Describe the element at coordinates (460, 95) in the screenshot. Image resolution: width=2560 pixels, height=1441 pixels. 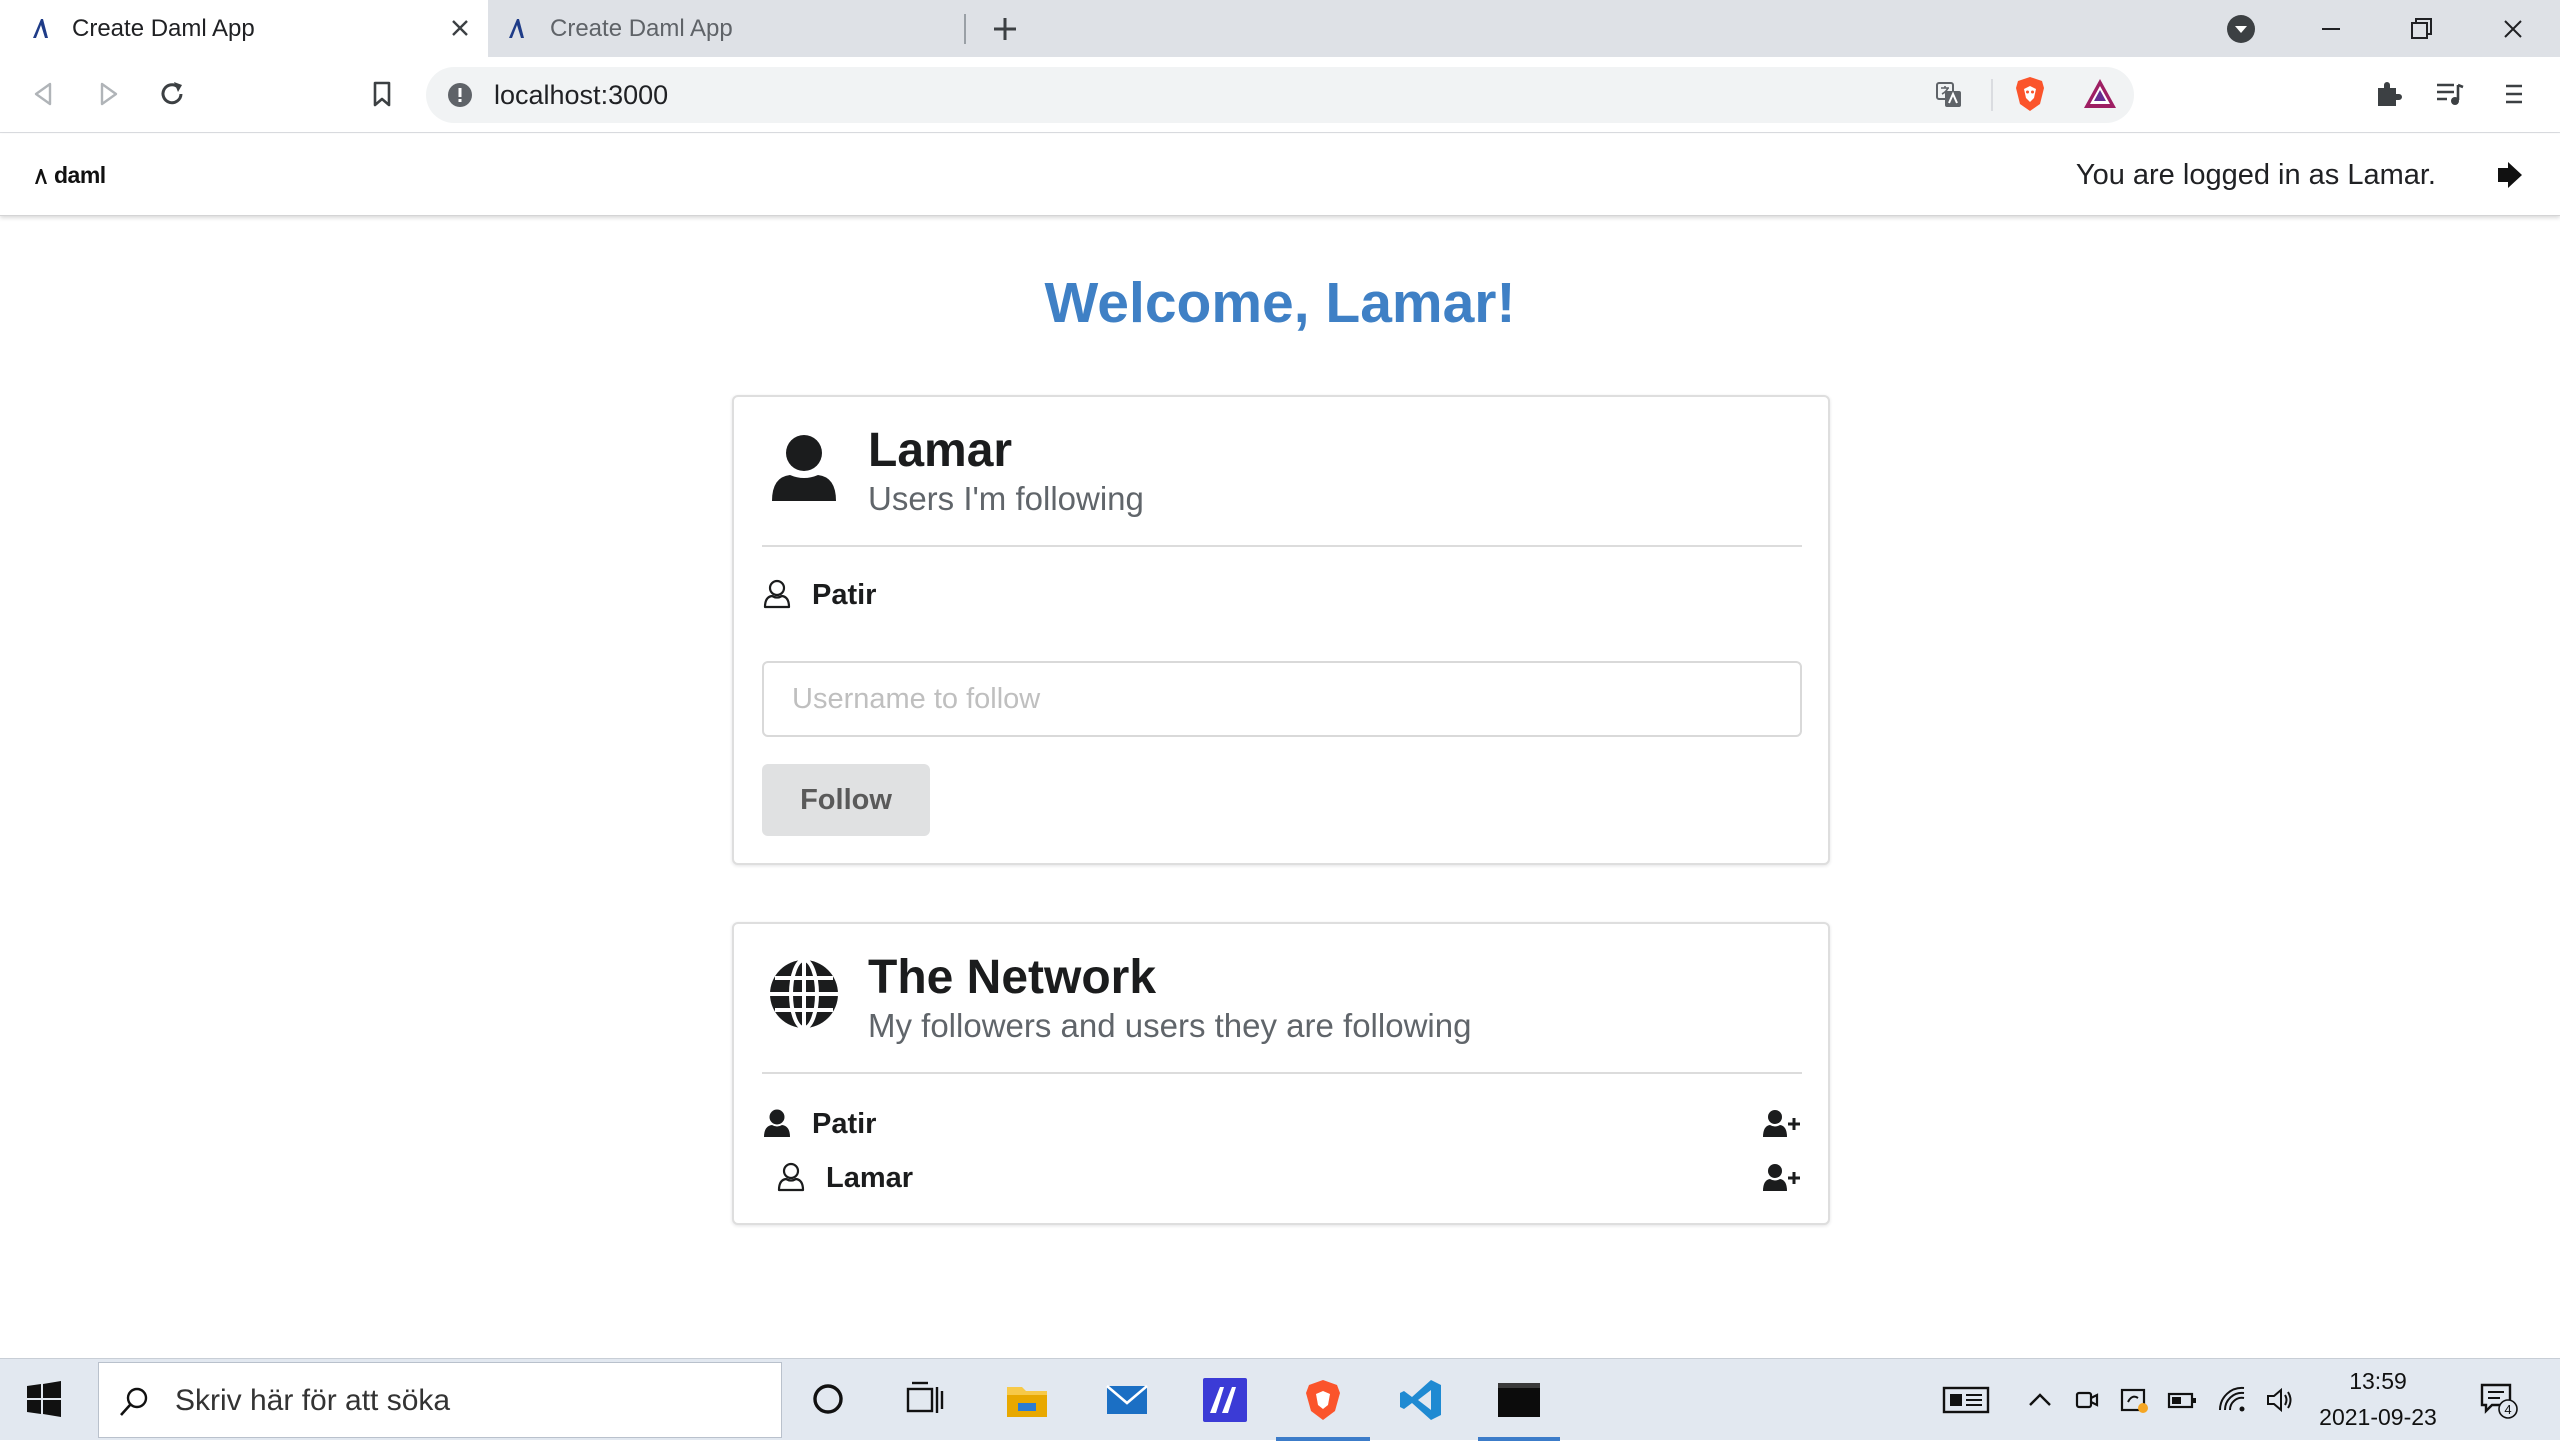
I see `site-info-icon` at that location.